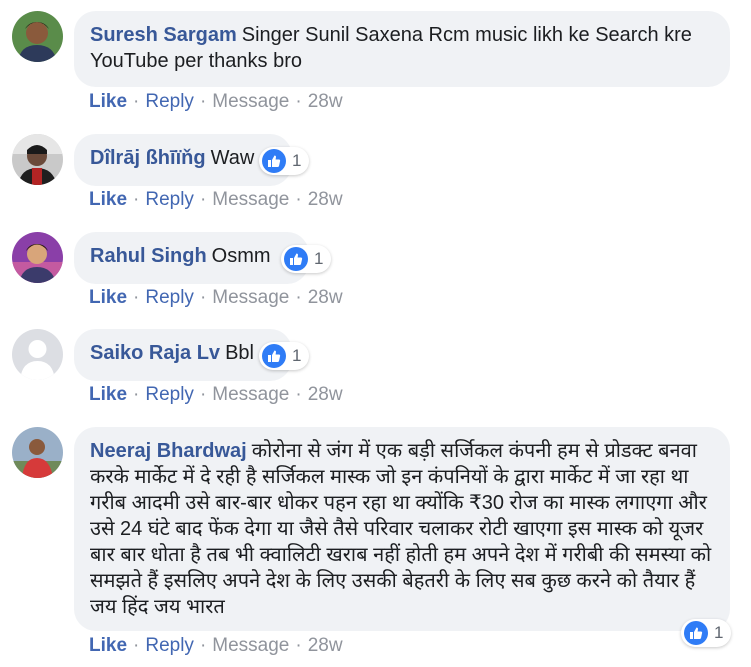 This screenshot has height=667, width=751. Describe the element at coordinates (232, 158) in the screenshot. I see `comment-text: Waw` at that location.